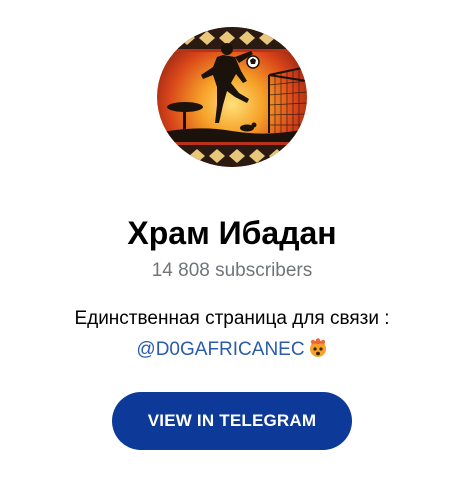 Image resolution: width=464 pixels, height=490 pixels. Describe the element at coordinates (232, 318) in the screenshot. I see `description-text: Единственная страница для связи :` at that location.